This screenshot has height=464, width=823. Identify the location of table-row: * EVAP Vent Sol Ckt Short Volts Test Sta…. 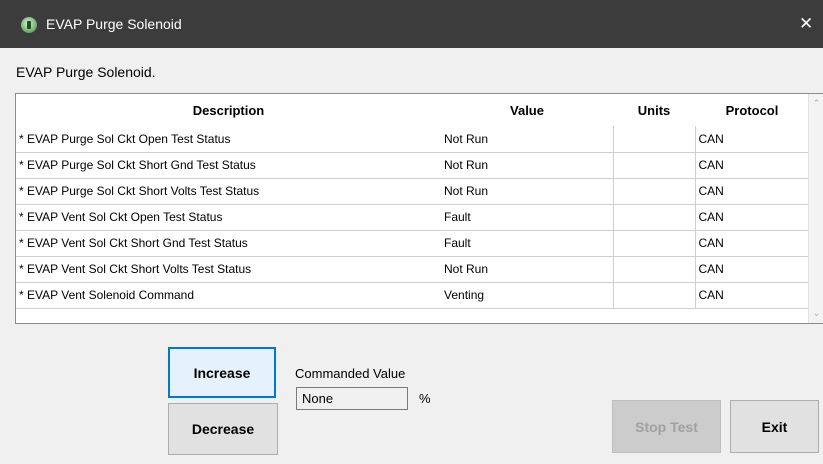
(412, 269).